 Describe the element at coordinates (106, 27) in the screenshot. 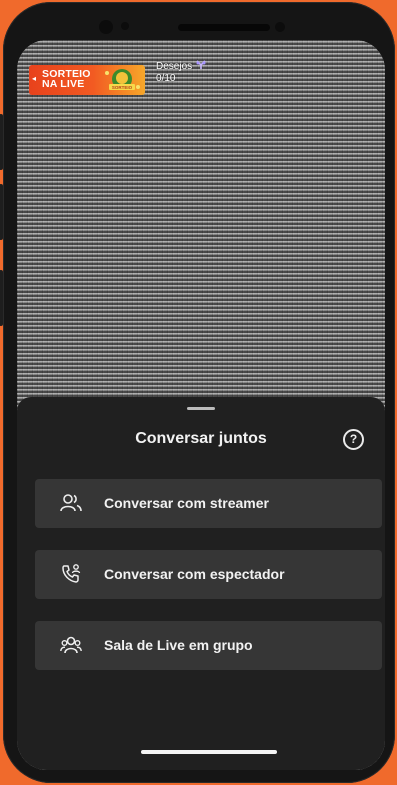

I see `front-camera-icon` at that location.